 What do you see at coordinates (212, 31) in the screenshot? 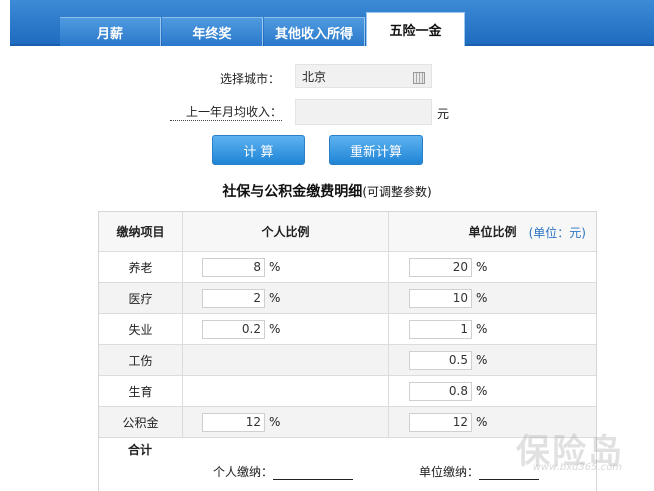
I see `tab-year-end-bonus: 年终奖` at bounding box center [212, 31].